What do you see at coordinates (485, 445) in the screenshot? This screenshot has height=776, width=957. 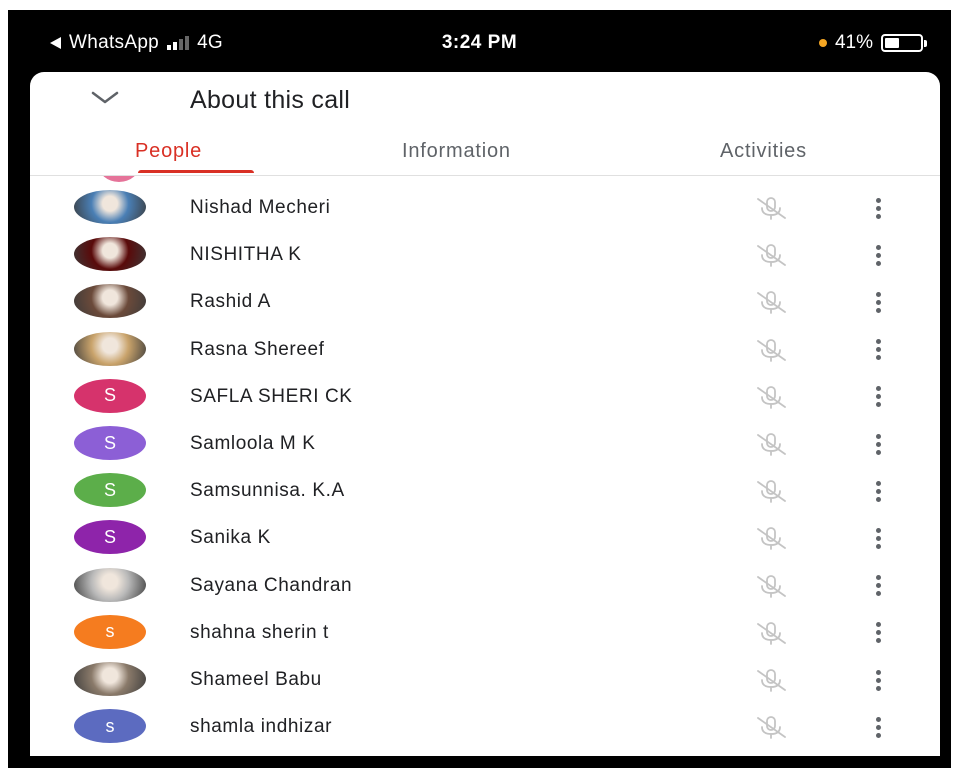 I see `participant-row: S Samloola M K` at bounding box center [485, 445].